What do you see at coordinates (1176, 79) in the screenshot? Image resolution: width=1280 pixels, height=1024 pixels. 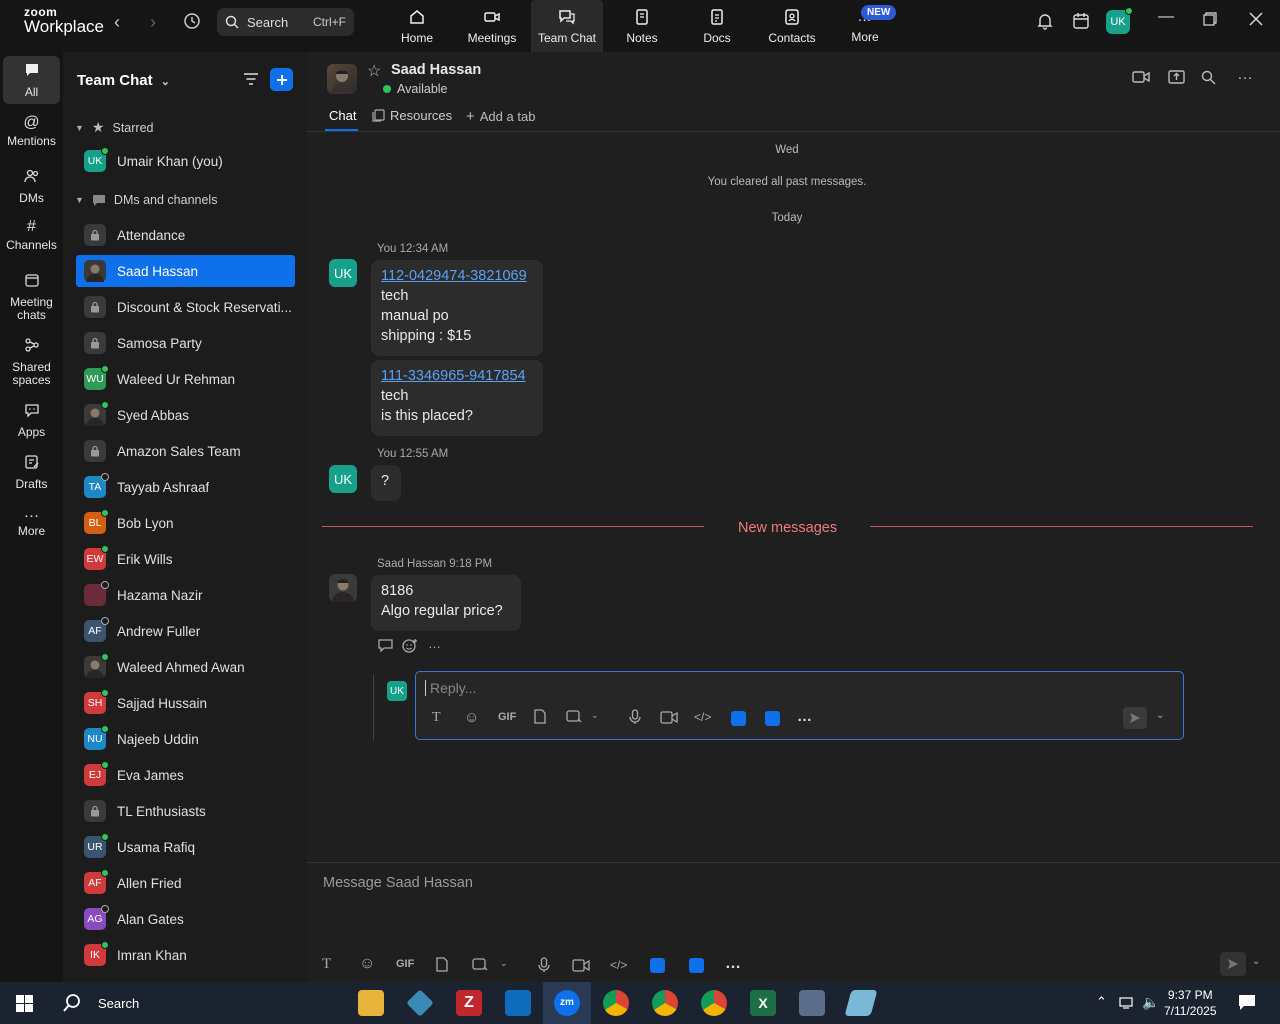 I see `share-screen-icon` at bounding box center [1176, 79].